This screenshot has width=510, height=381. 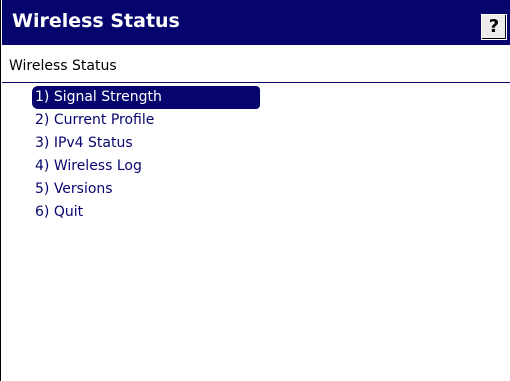 What do you see at coordinates (152, 120) in the screenshot?
I see `menu-item-current-profile: 2) Current Profile` at bounding box center [152, 120].